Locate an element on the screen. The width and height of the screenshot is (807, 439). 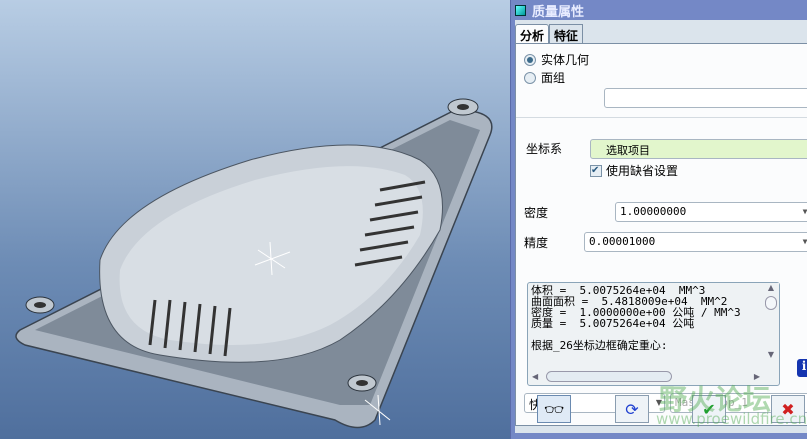
glasses-icon: 👓︎ is located at coordinates (554, 409).